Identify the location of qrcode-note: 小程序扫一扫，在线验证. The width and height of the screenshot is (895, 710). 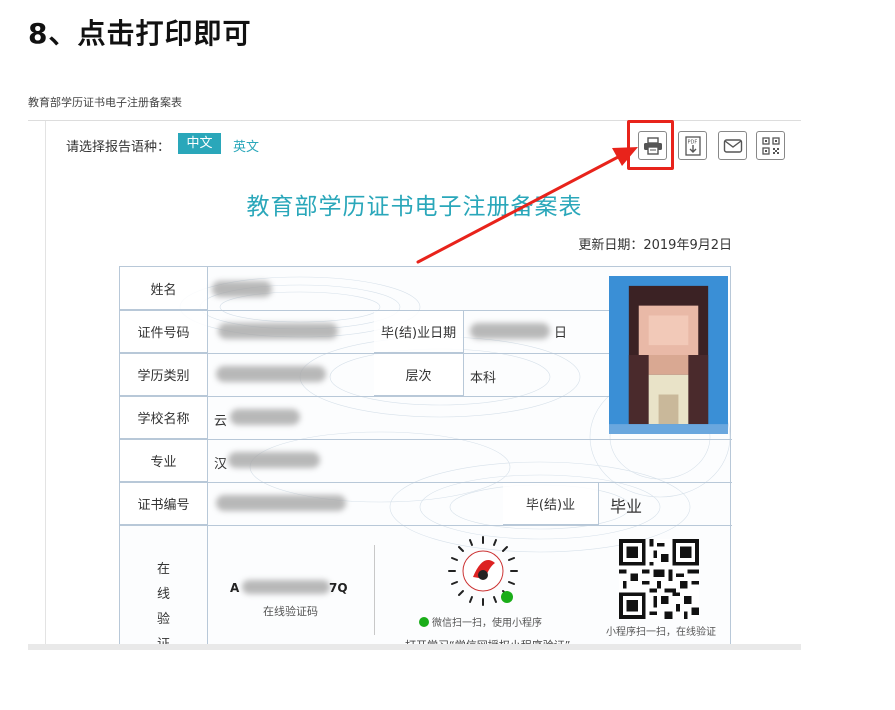
(661, 632).